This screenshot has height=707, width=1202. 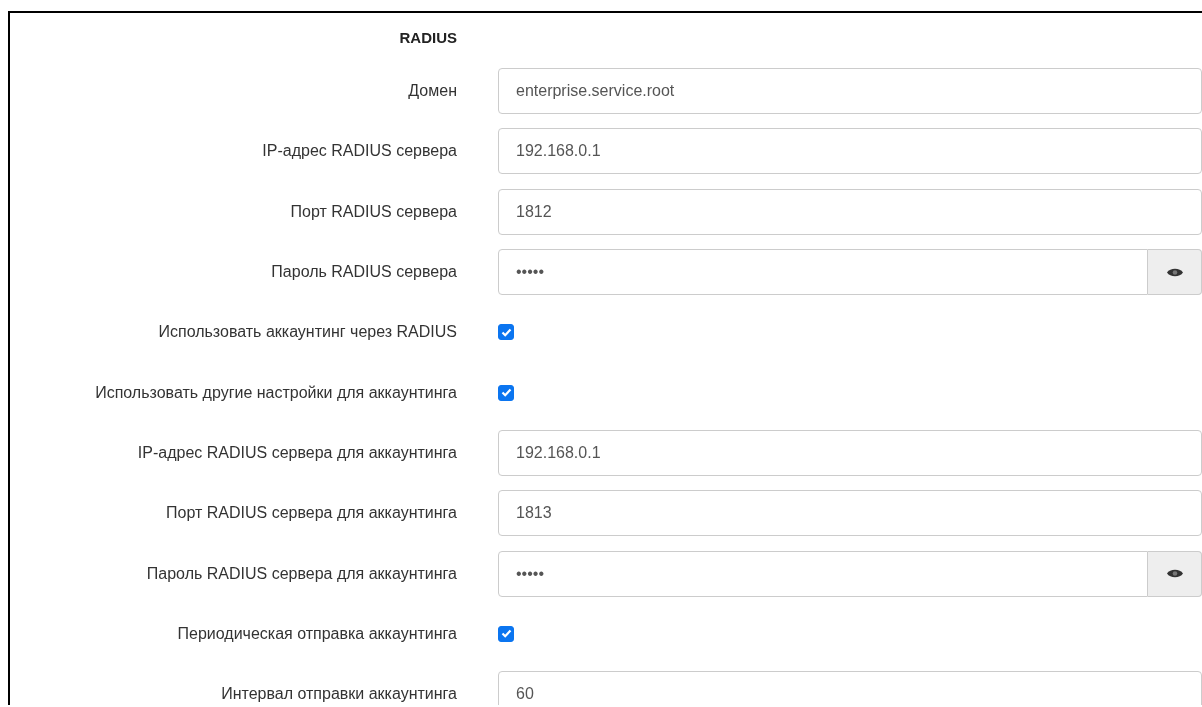 I want to click on input-field: 1813, so click(x=850, y=513).